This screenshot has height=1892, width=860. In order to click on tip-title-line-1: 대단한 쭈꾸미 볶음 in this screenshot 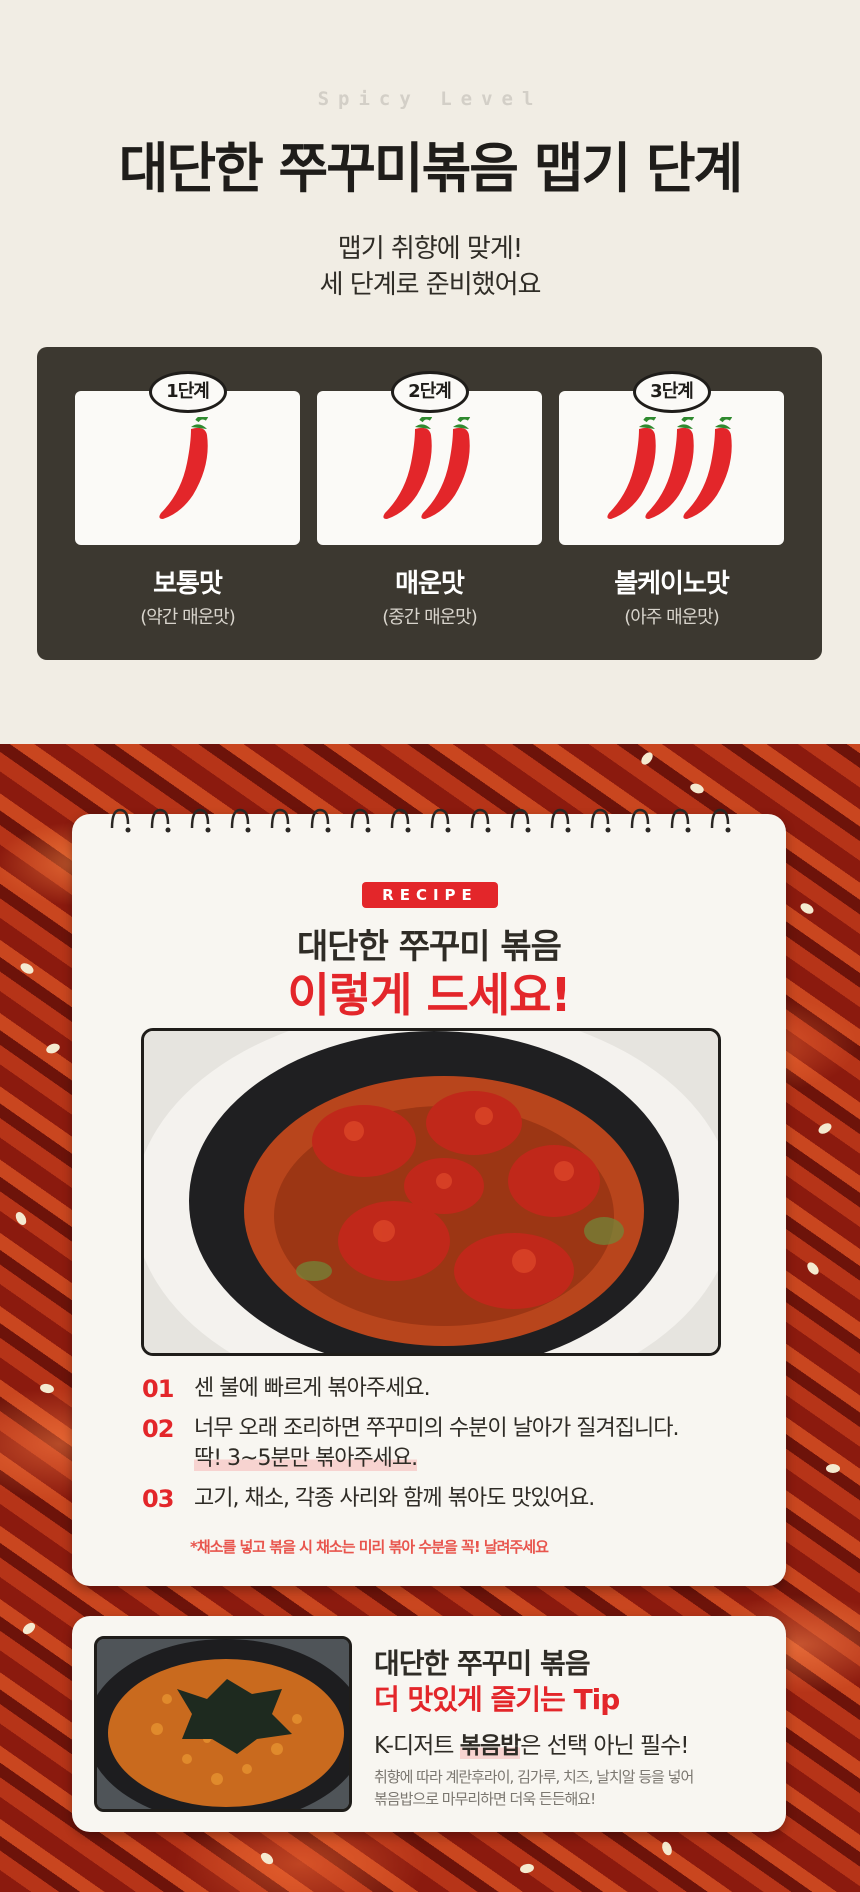, I will do `click(482, 1663)`.